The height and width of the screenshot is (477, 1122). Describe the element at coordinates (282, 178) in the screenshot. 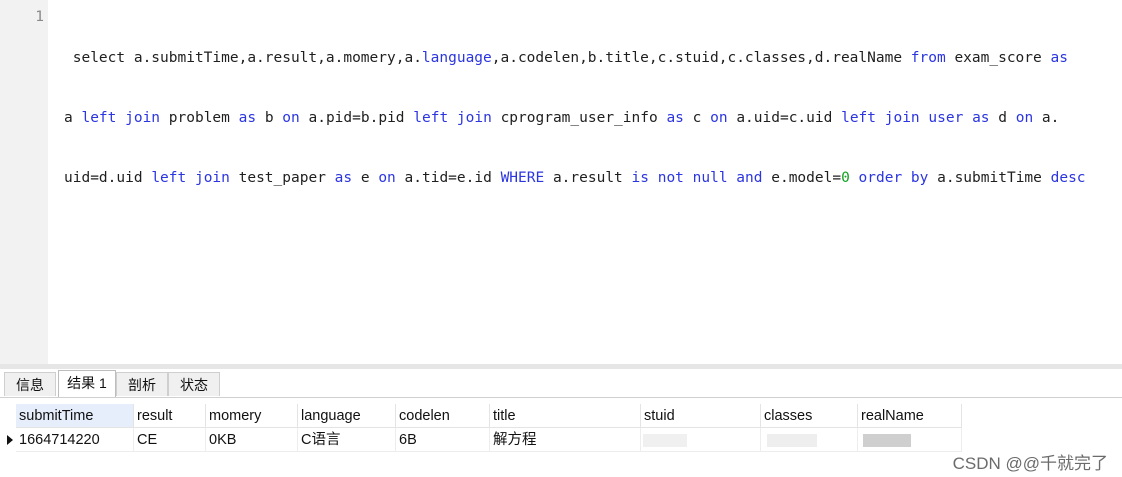

I see `sql-token: test_paper` at that location.